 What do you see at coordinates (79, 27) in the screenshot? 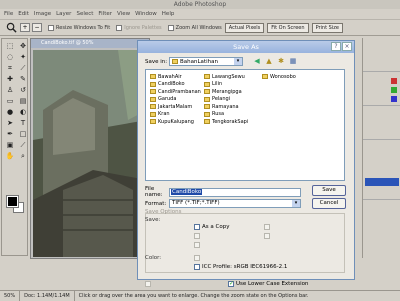
I see `resize-windows-checkbox: Resize Windows To Fit` at bounding box center [79, 27].